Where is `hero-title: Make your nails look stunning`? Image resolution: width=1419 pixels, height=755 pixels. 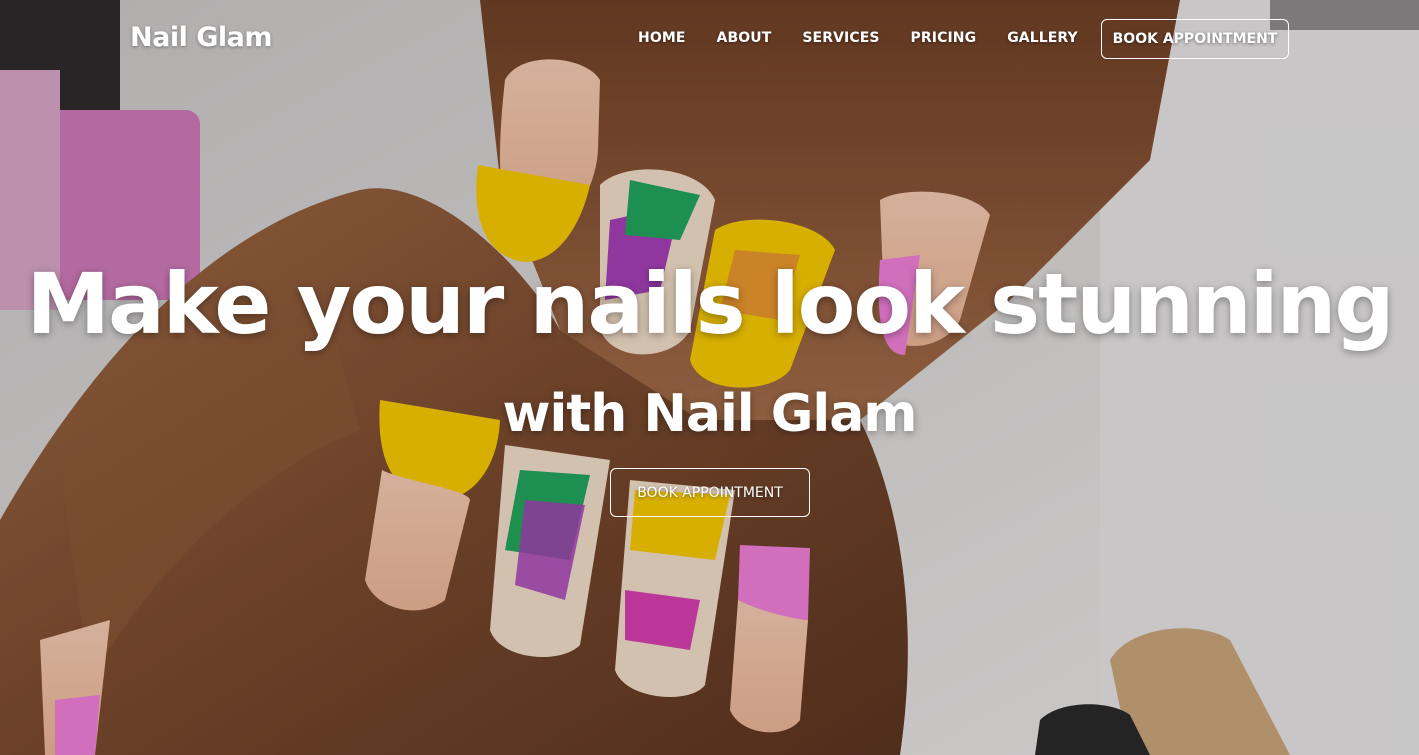
hero-title: Make your nails look stunning is located at coordinates (710, 304).